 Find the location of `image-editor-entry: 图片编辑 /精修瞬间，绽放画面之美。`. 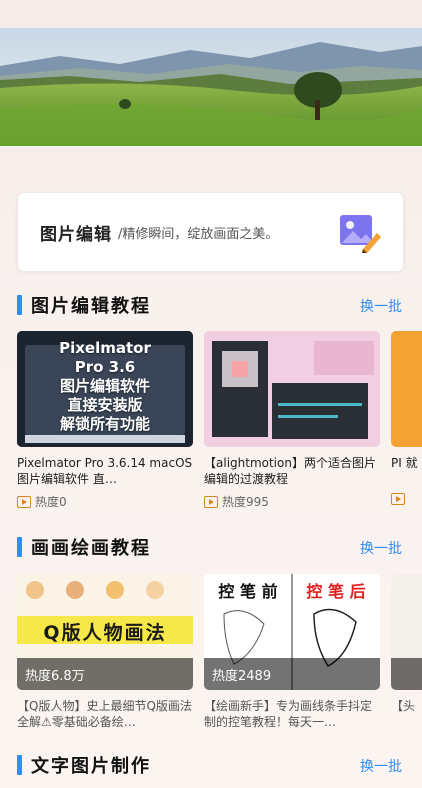

image-editor-entry: 图片编辑 /精修瞬间，绽放画面之美。 is located at coordinates (210, 232).